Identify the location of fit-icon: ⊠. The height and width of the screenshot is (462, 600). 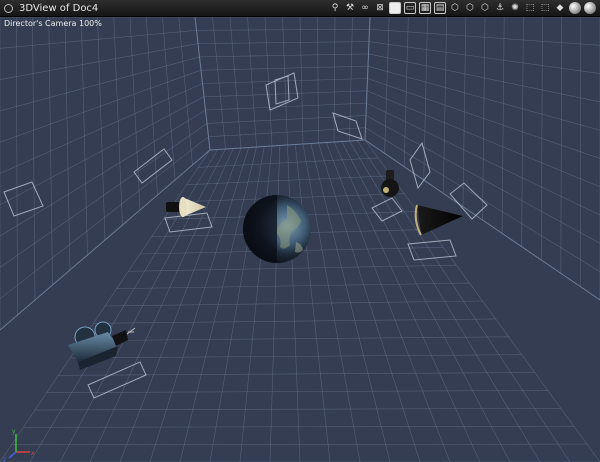
(380, 8).